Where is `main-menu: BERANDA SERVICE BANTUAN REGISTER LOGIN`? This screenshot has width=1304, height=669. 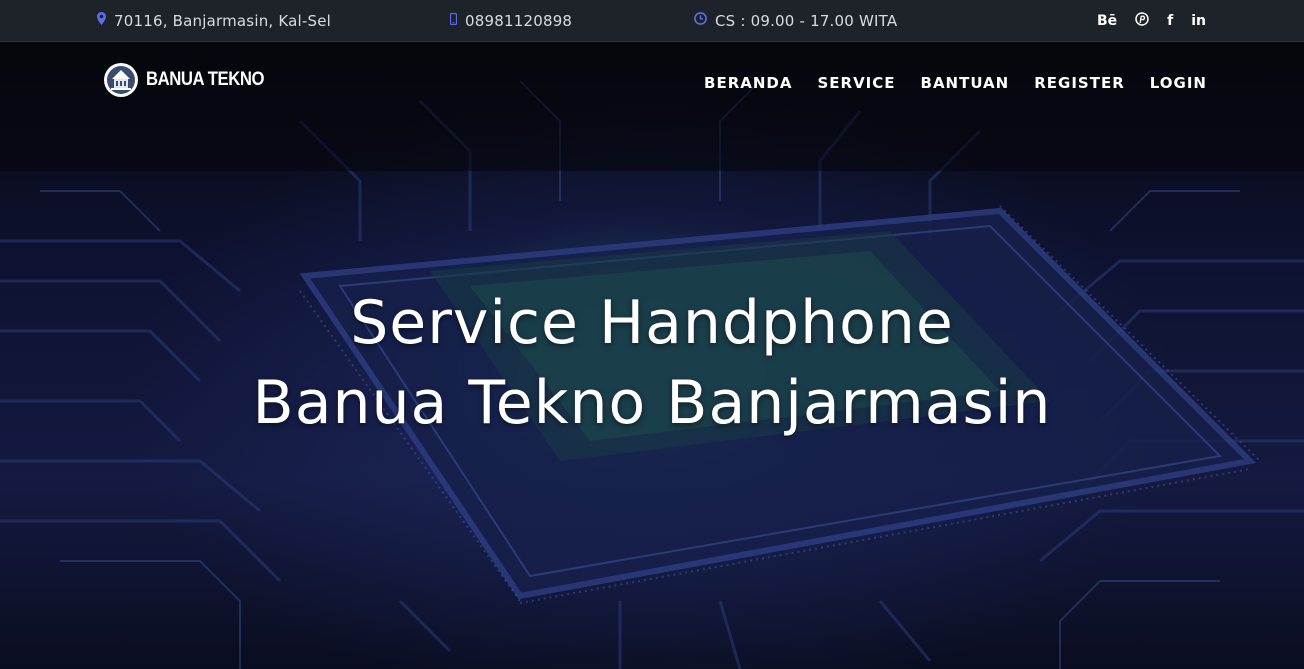
main-menu: BERANDA SERVICE BANTUAN REGISTER LOGIN is located at coordinates (955, 83).